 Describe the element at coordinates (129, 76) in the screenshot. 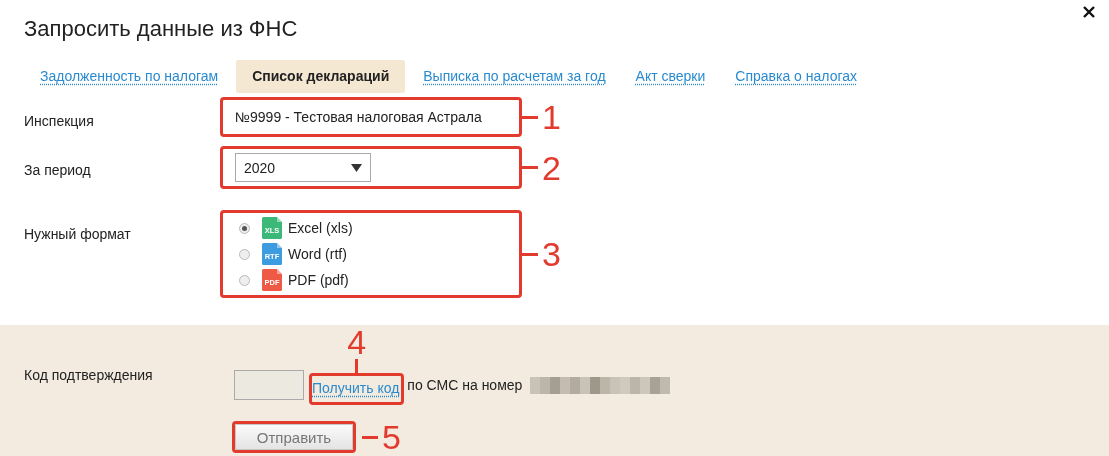

I see `tab: Задолженность по налогам` at that location.